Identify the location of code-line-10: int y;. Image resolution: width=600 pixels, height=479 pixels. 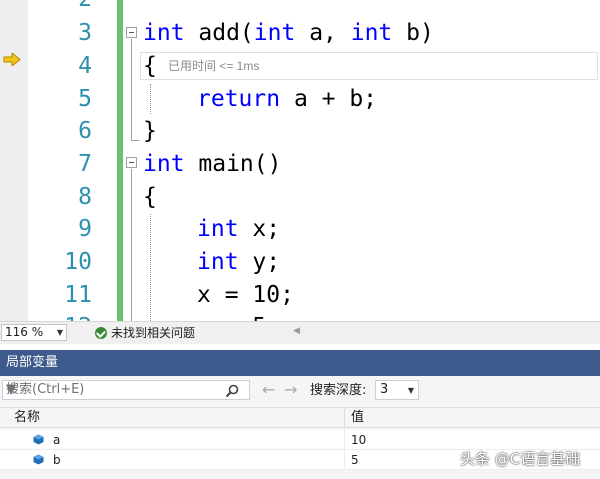
(238, 262).